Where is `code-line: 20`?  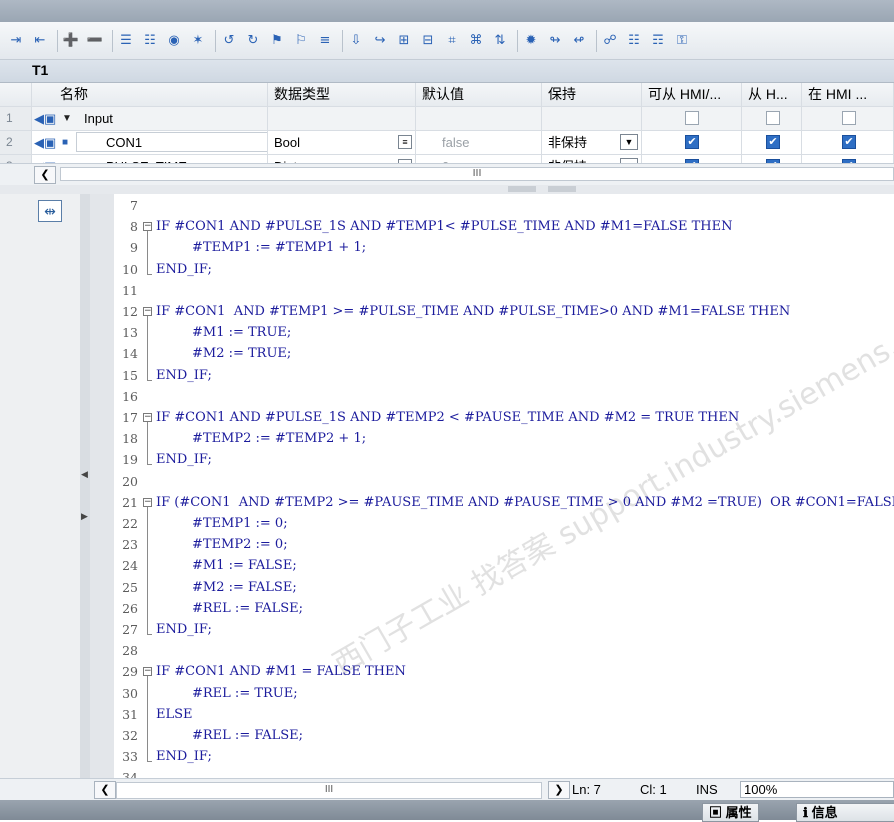 code-line: 20 is located at coordinates (504, 482).